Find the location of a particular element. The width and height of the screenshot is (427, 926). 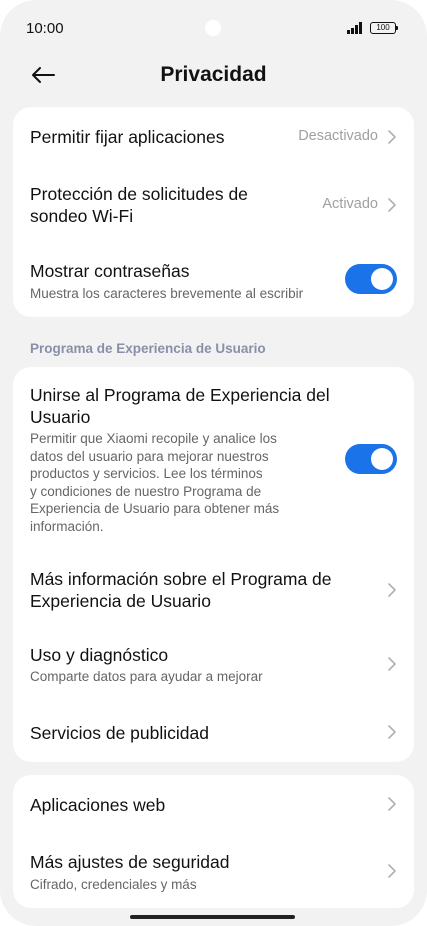

signal-icon is located at coordinates (356, 28).